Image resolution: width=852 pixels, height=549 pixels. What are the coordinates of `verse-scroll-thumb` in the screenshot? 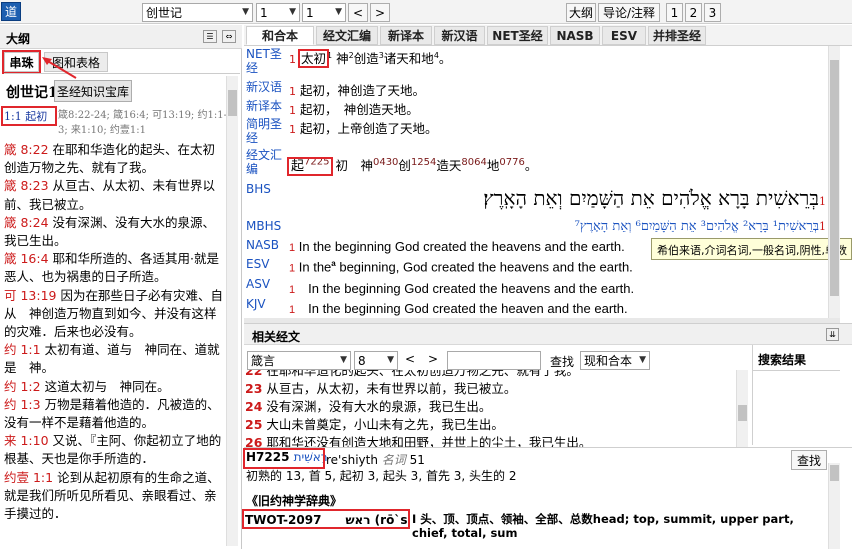 It's located at (834, 178).